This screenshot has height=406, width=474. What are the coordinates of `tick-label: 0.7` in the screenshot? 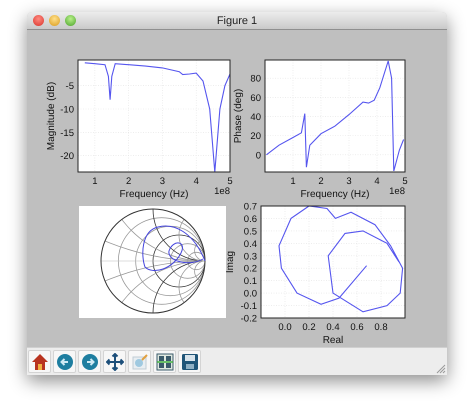 It's located at (250, 207).